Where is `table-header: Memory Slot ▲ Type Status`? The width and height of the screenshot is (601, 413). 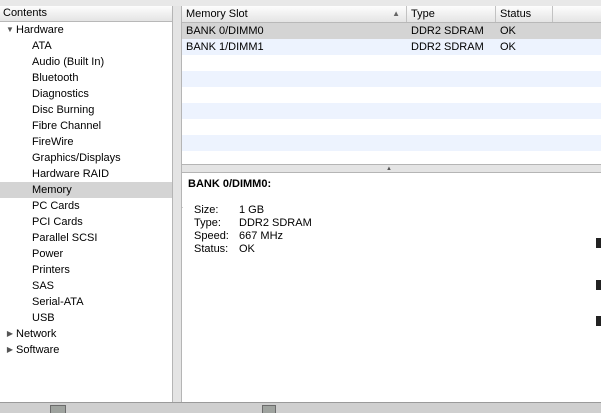 table-header: Memory Slot ▲ Type Status is located at coordinates (391, 14).